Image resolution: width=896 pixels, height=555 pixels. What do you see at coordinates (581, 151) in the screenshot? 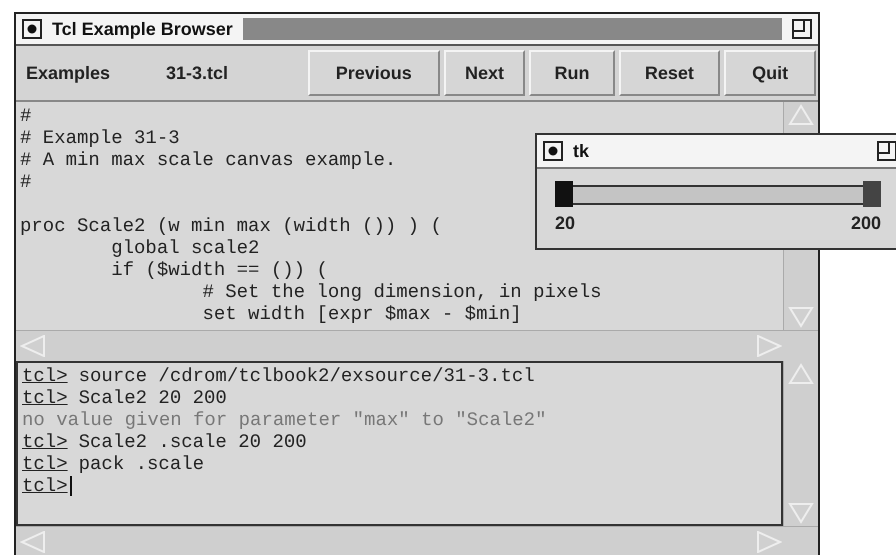
I see `window-title: tk` at bounding box center [581, 151].